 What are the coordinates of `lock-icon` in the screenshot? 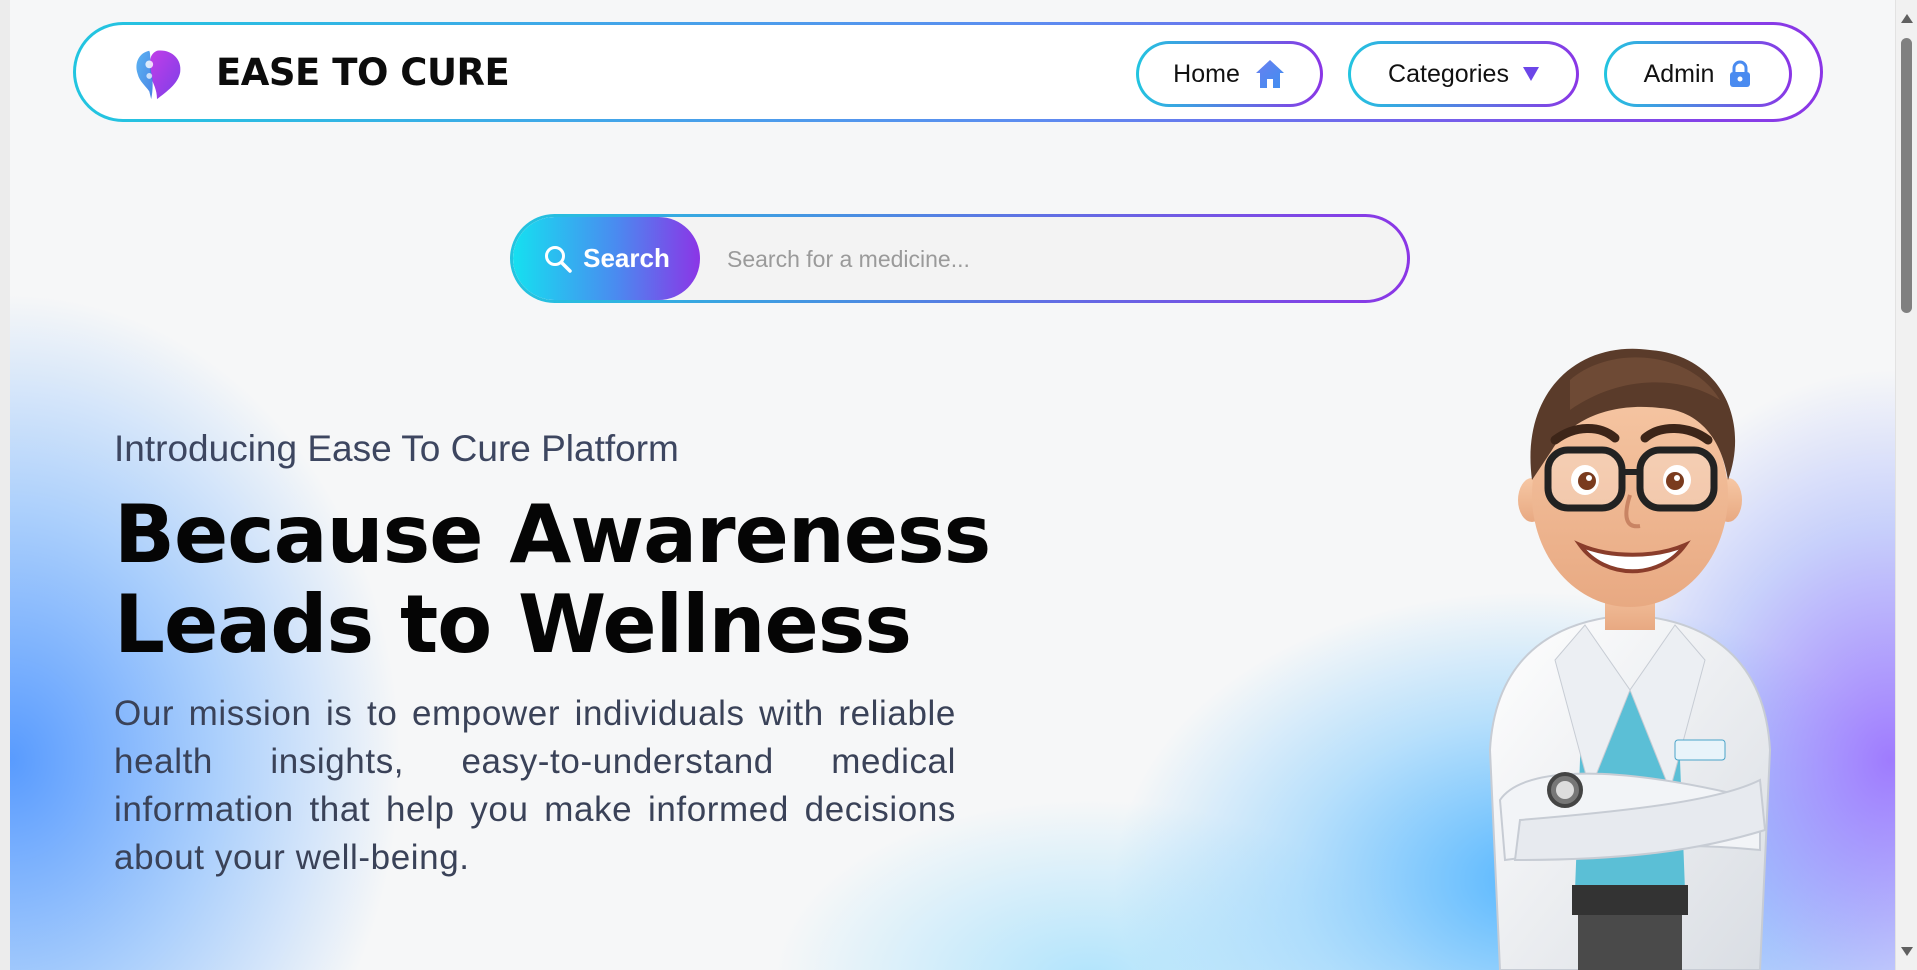 It's located at (1740, 73).